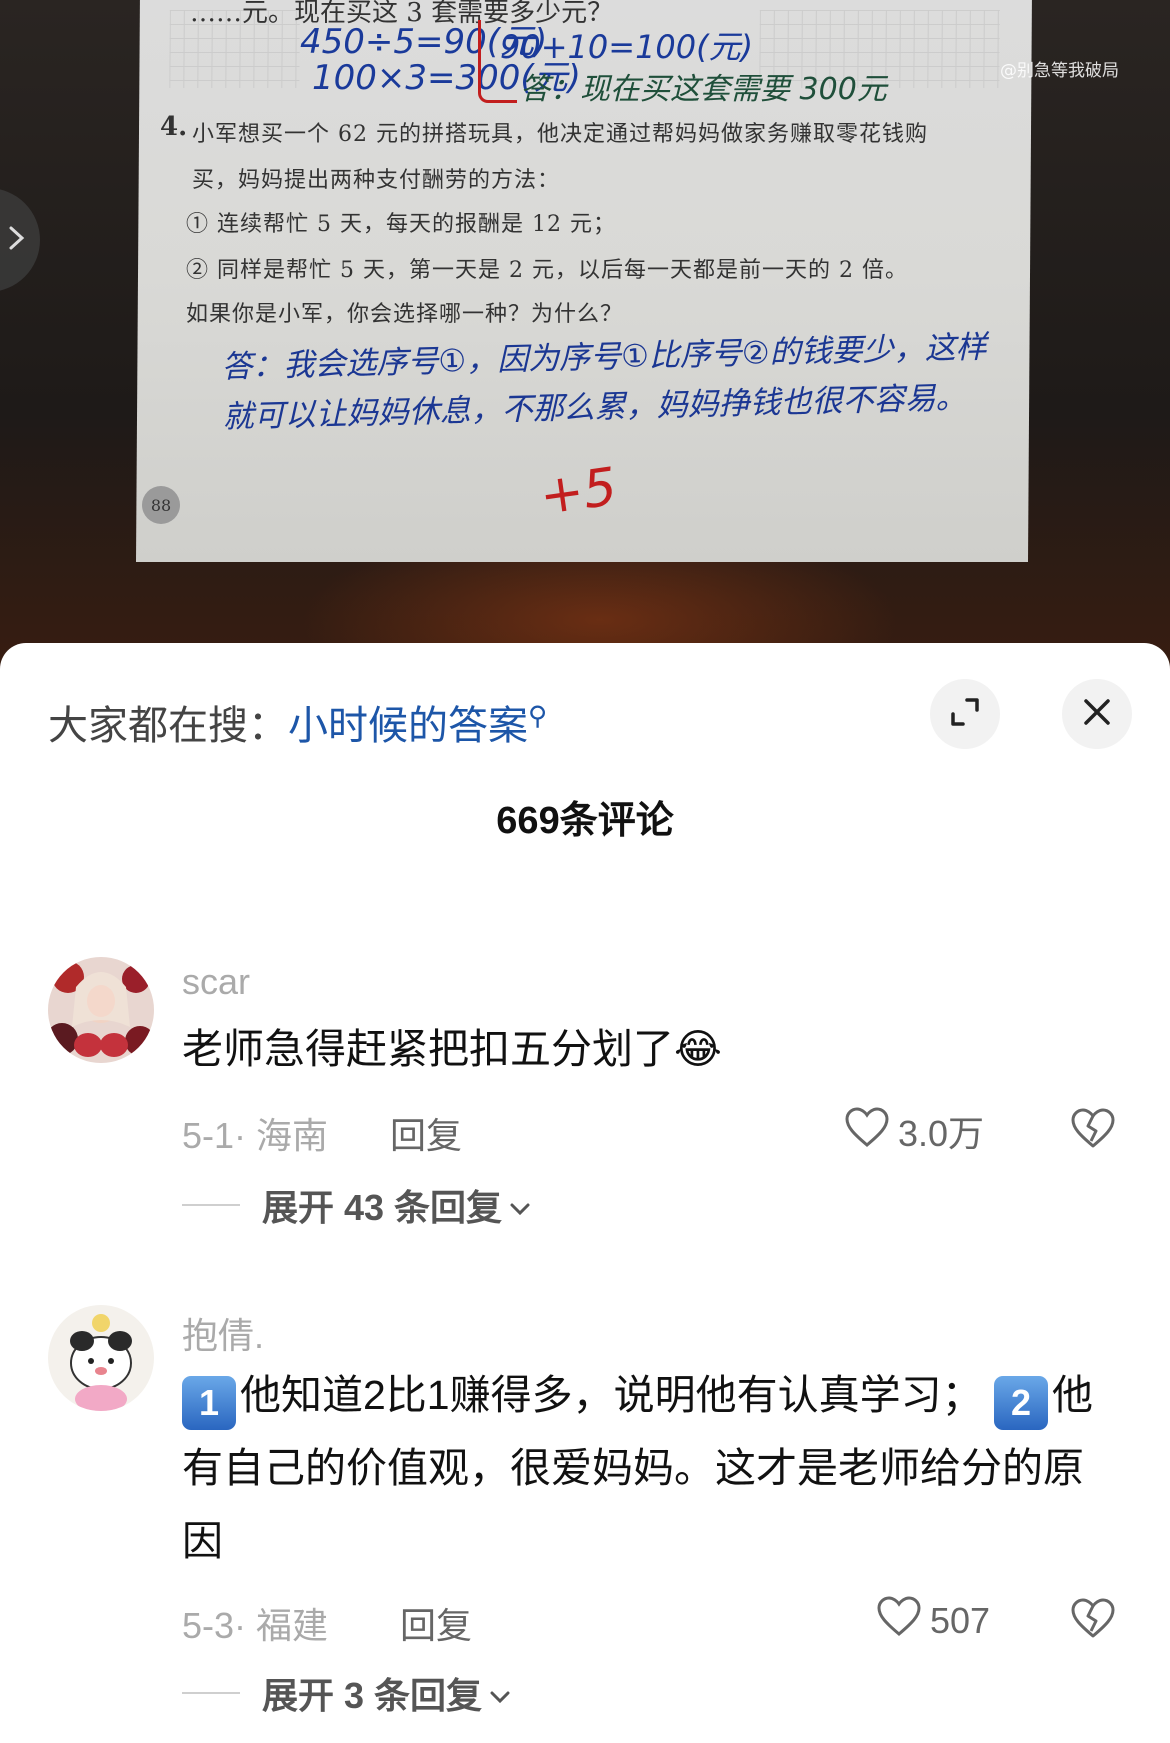  I want to click on expand-icon, so click(965, 714).